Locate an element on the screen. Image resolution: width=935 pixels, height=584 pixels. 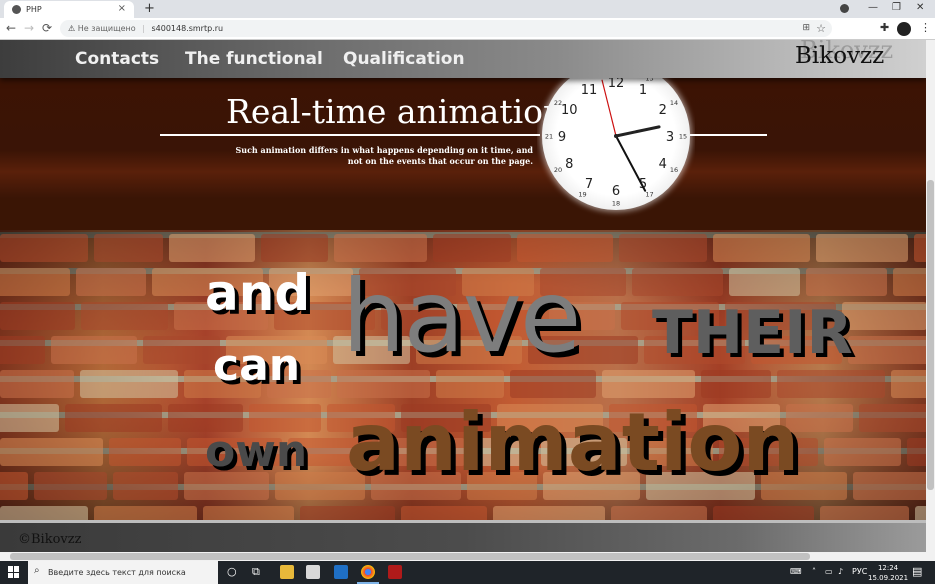
browser-tab: PHP × is located at coordinates (69, 9).